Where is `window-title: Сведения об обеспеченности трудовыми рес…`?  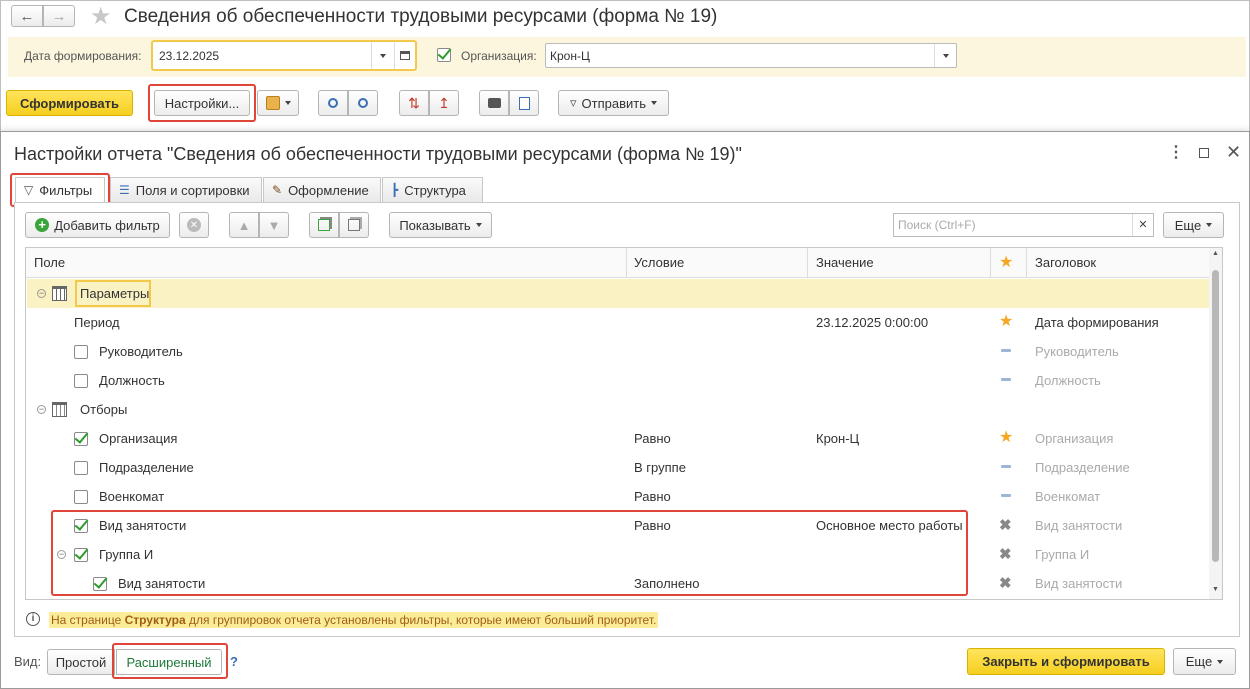 window-title: Сведения об обеспеченности трудовыми рес… is located at coordinates (421, 16).